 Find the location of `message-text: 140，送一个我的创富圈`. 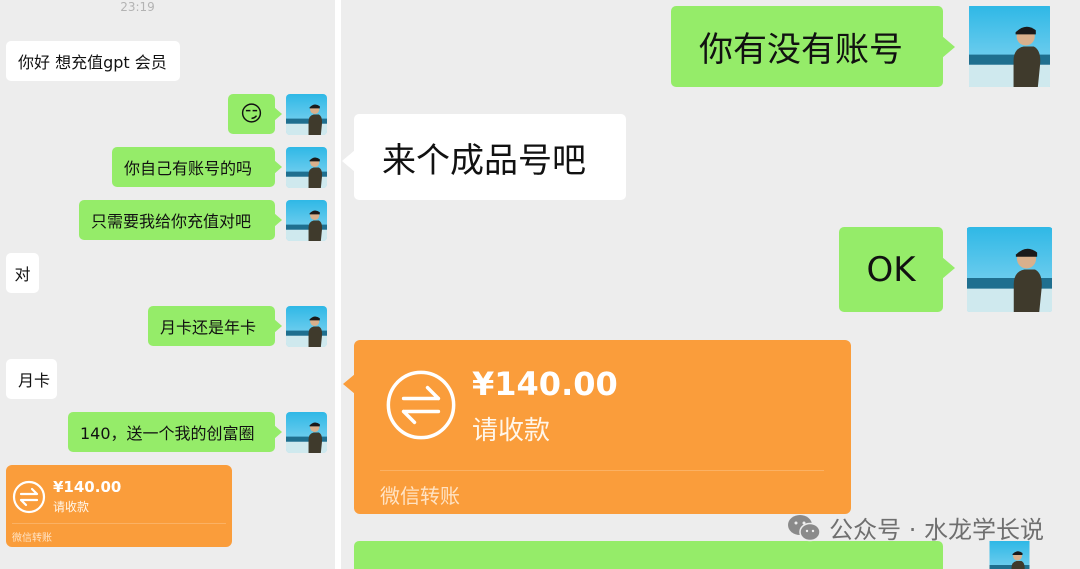

message-text: 140，送一个我的创富圈 is located at coordinates (167, 433).